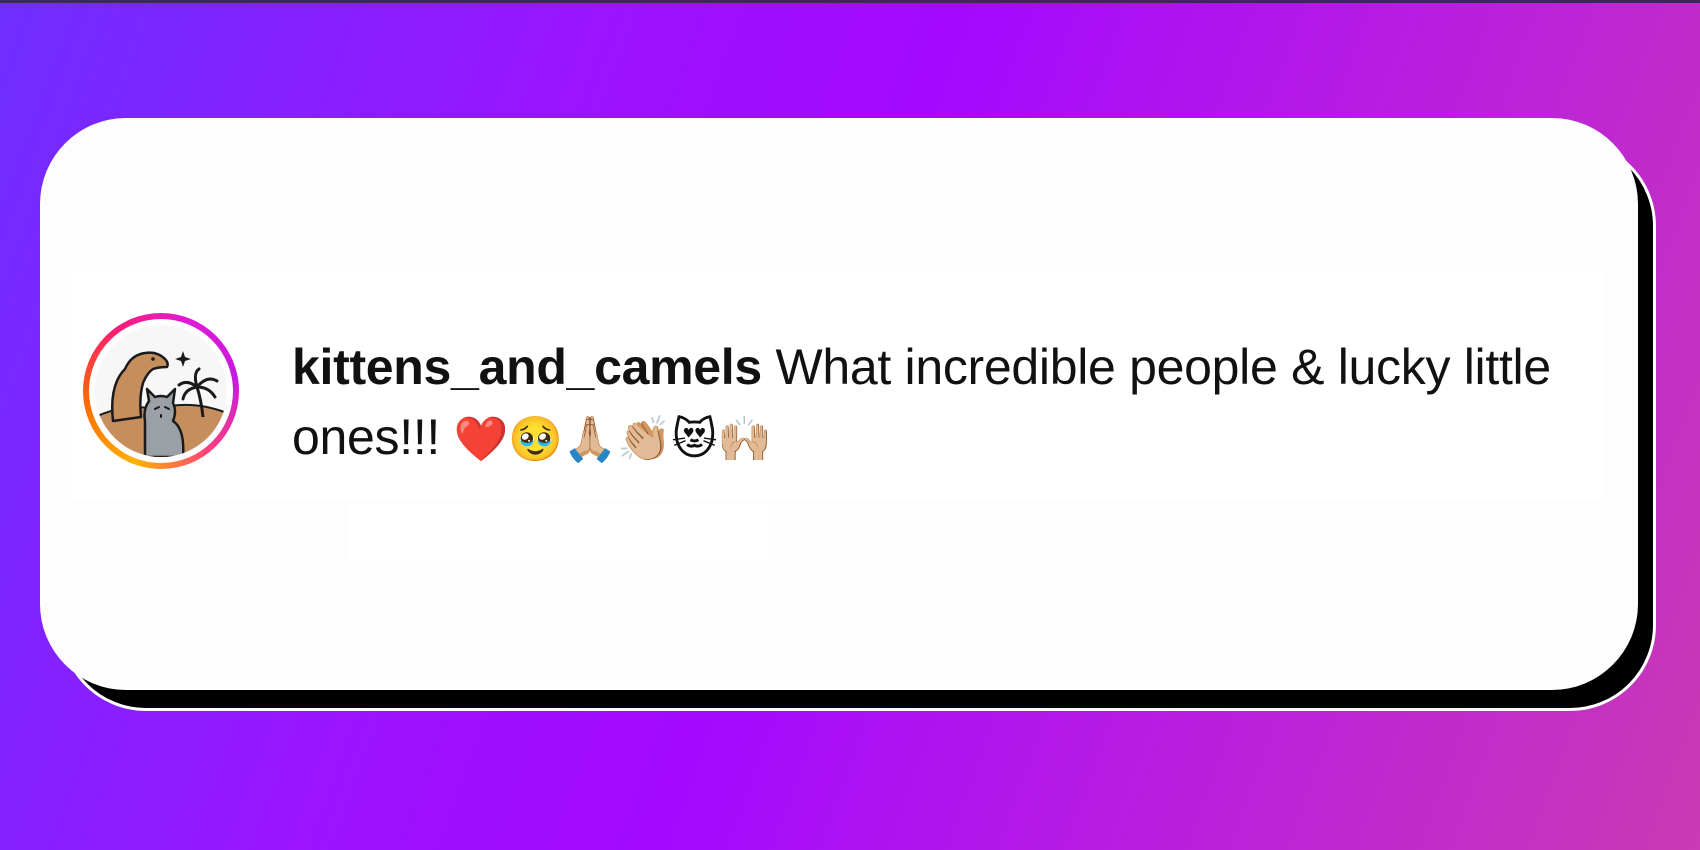 The width and height of the screenshot is (1700, 850). Describe the element at coordinates (850, 1) in the screenshot. I see `top-edge-line` at that location.